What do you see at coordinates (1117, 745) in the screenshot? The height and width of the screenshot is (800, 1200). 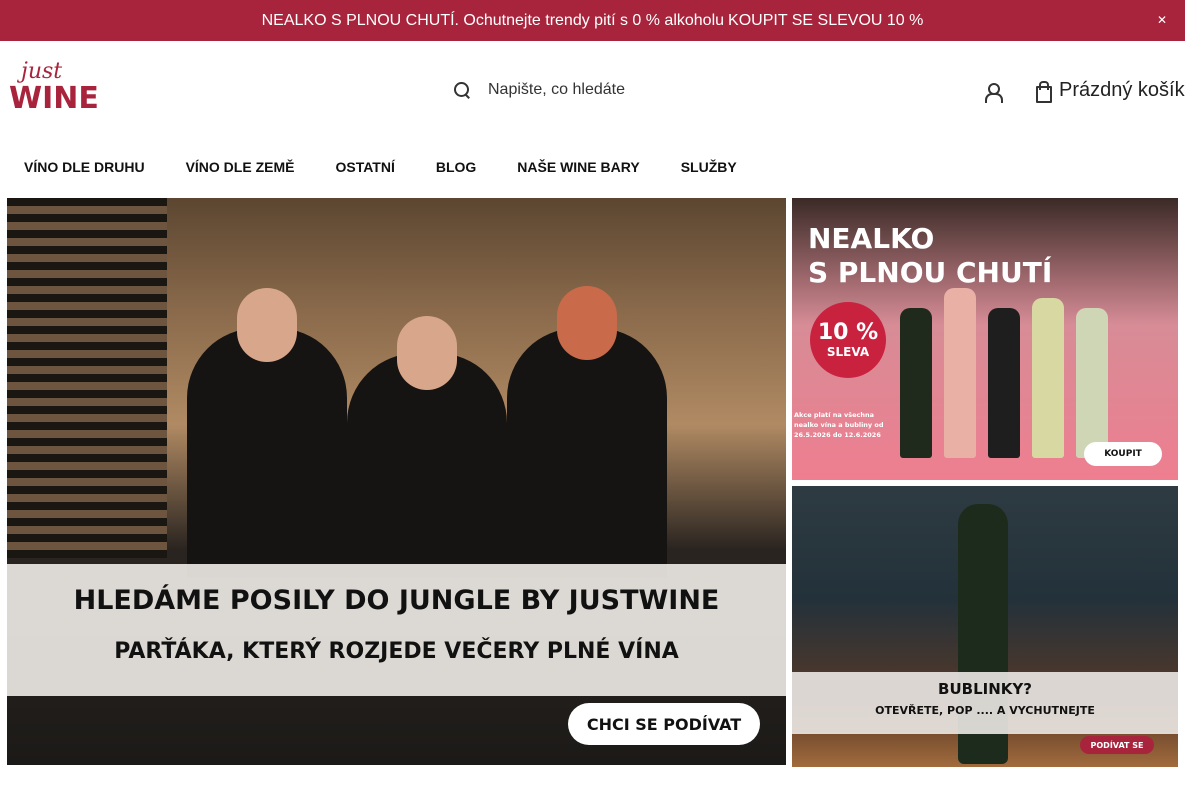 I see `bubbles-view-button: PODÍVAT SE` at bounding box center [1117, 745].